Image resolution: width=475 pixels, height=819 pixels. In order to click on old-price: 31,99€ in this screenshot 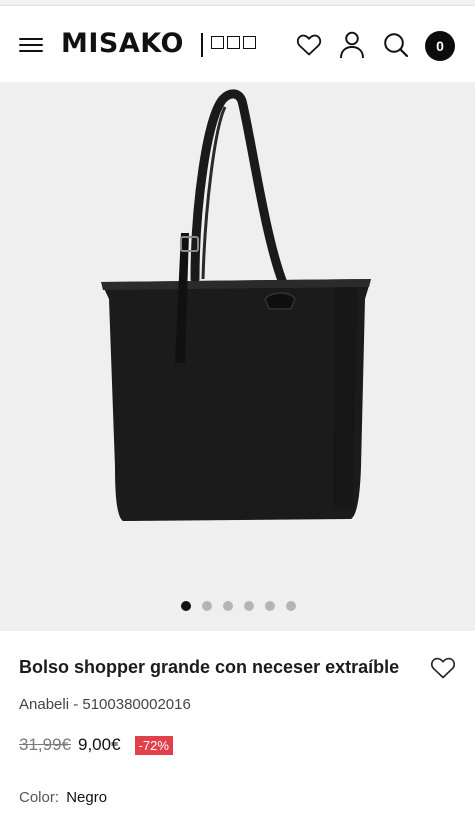, I will do `click(45, 744)`.